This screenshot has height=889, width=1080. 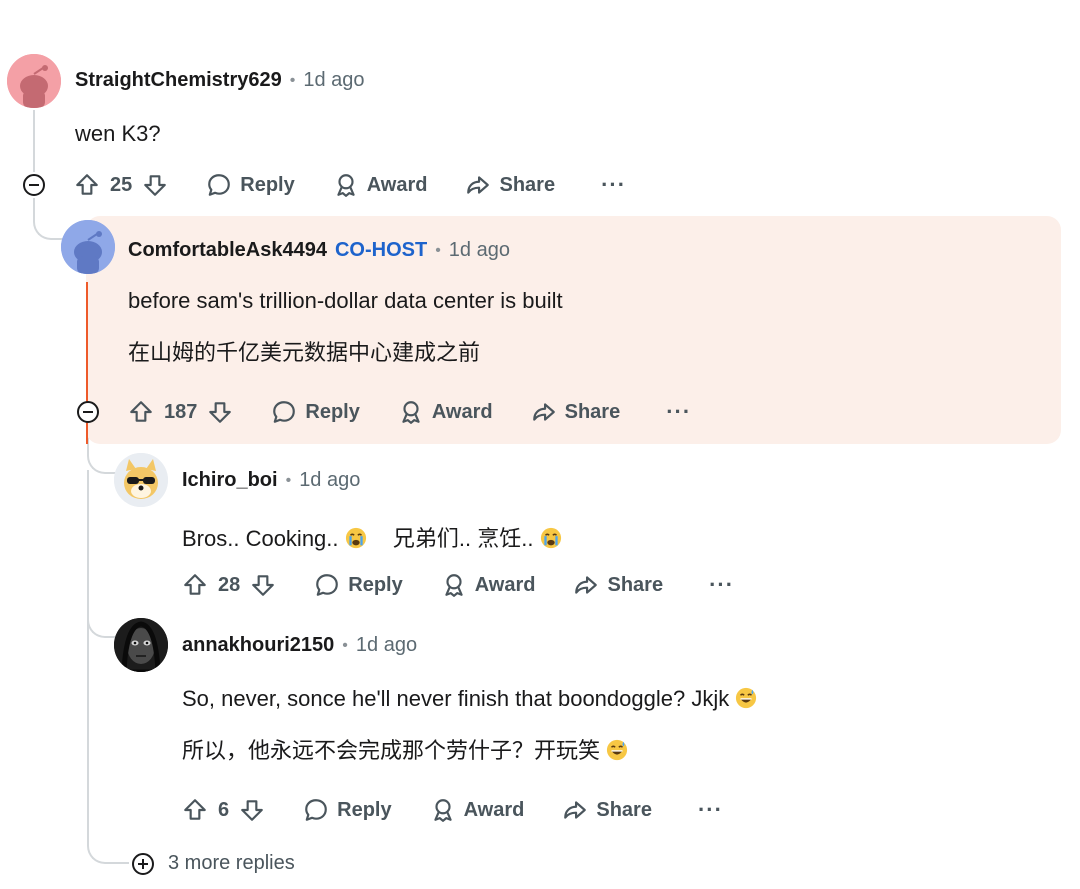 What do you see at coordinates (381, 250) in the screenshot?
I see `co-host-badge: CO-HOST` at bounding box center [381, 250].